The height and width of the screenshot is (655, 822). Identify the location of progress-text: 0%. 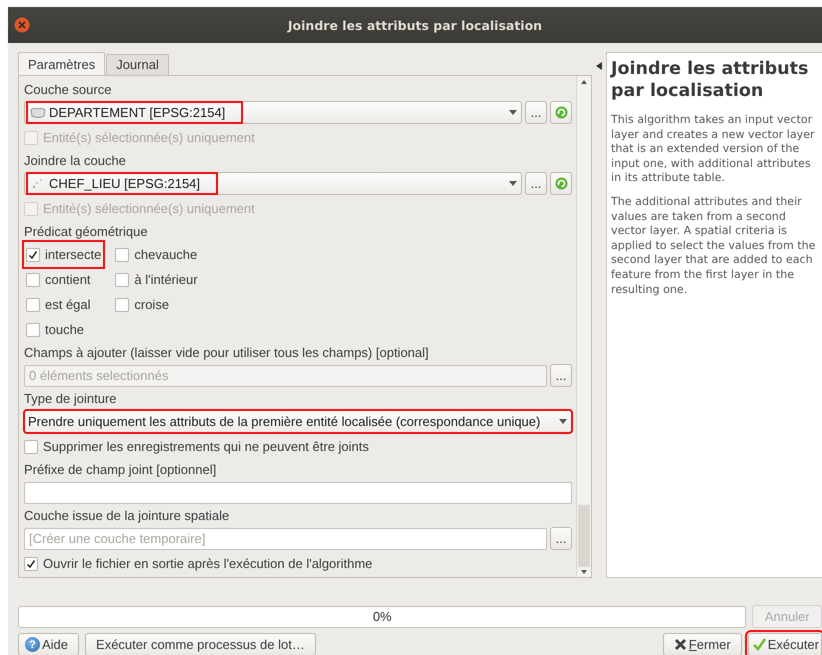
(382, 616).